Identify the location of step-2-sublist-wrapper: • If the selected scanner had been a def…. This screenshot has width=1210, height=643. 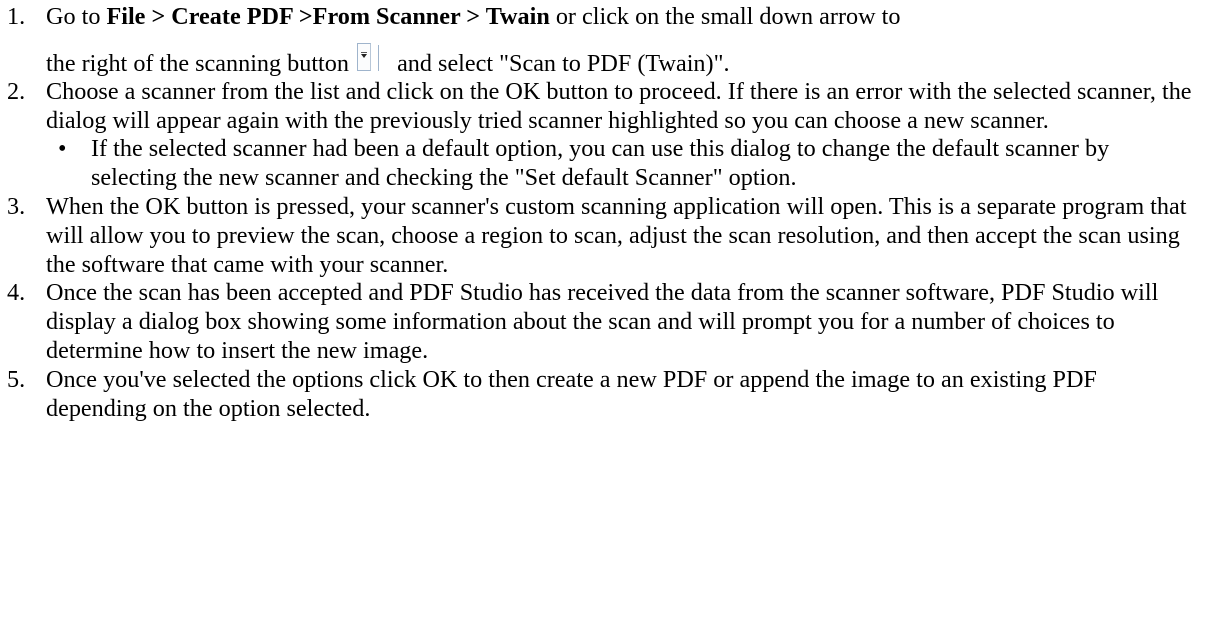
(600, 164).